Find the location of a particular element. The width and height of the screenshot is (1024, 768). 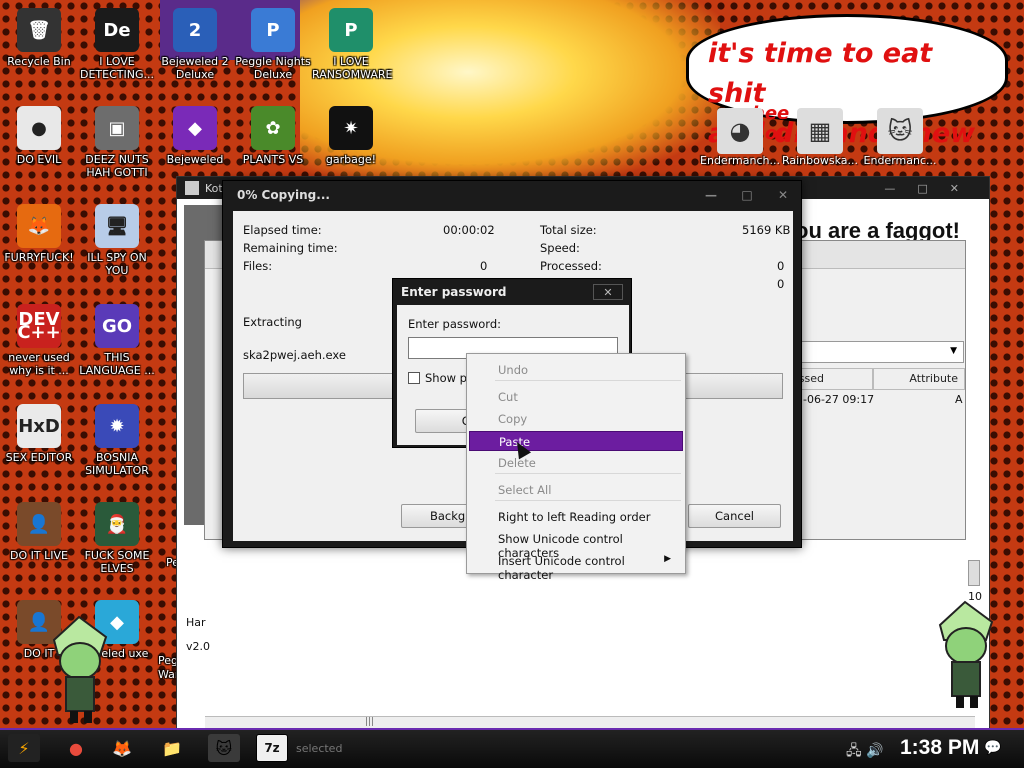

files-label: Files: is located at coordinates (258, 266).